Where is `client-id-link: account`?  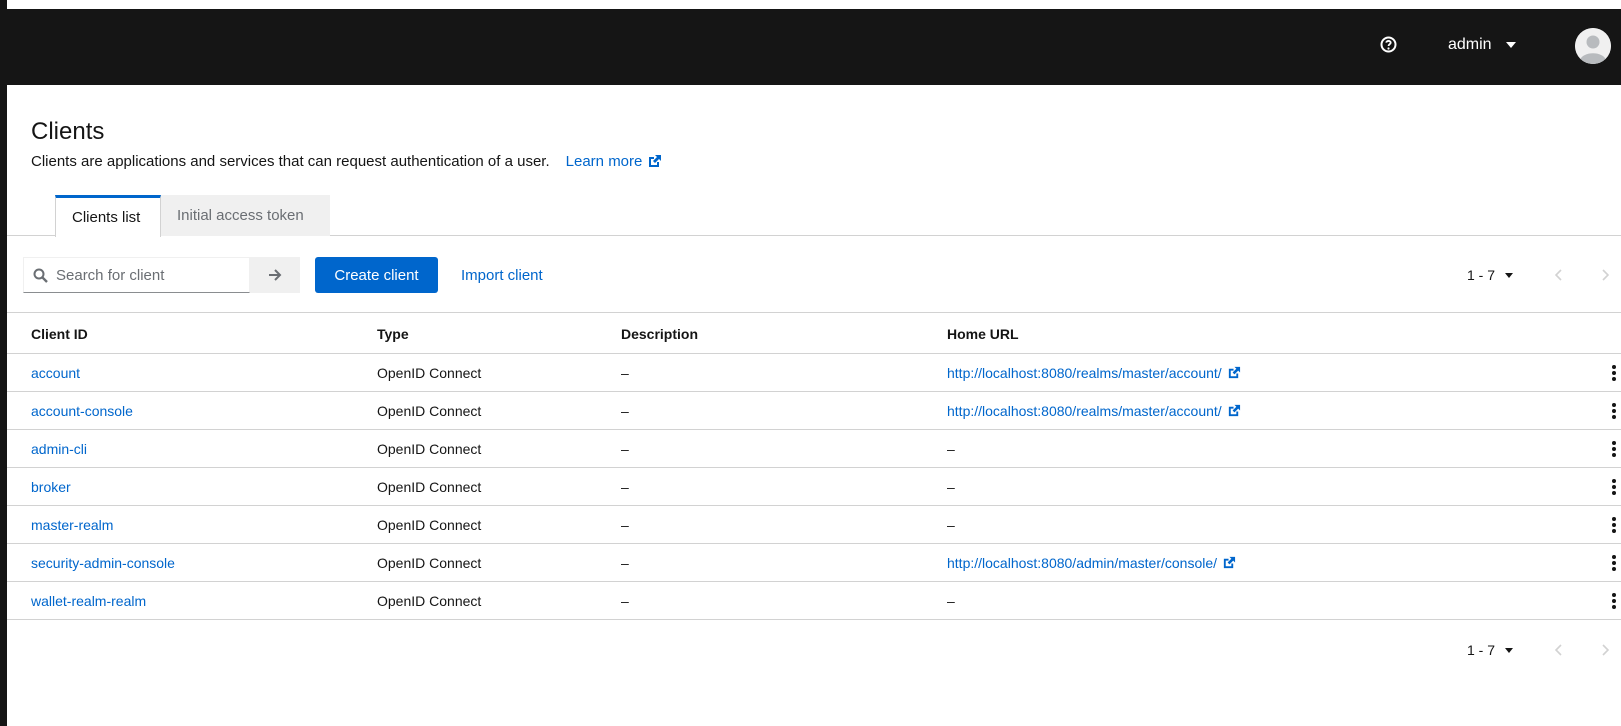 client-id-link: account is located at coordinates (55, 373).